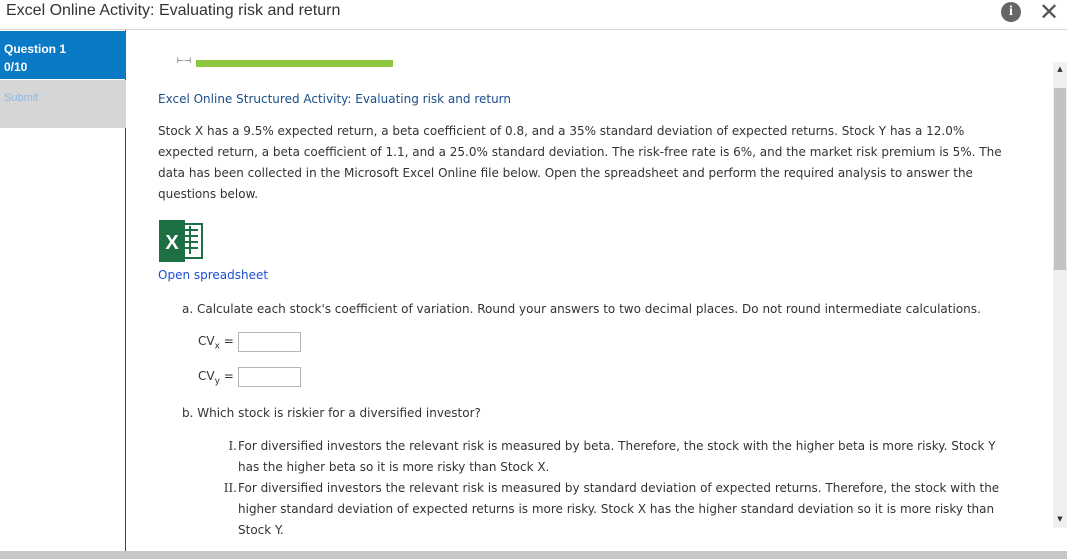 The height and width of the screenshot is (559, 1067). I want to click on scroll-down-arrow-icon: ▼, so click(1060, 519).